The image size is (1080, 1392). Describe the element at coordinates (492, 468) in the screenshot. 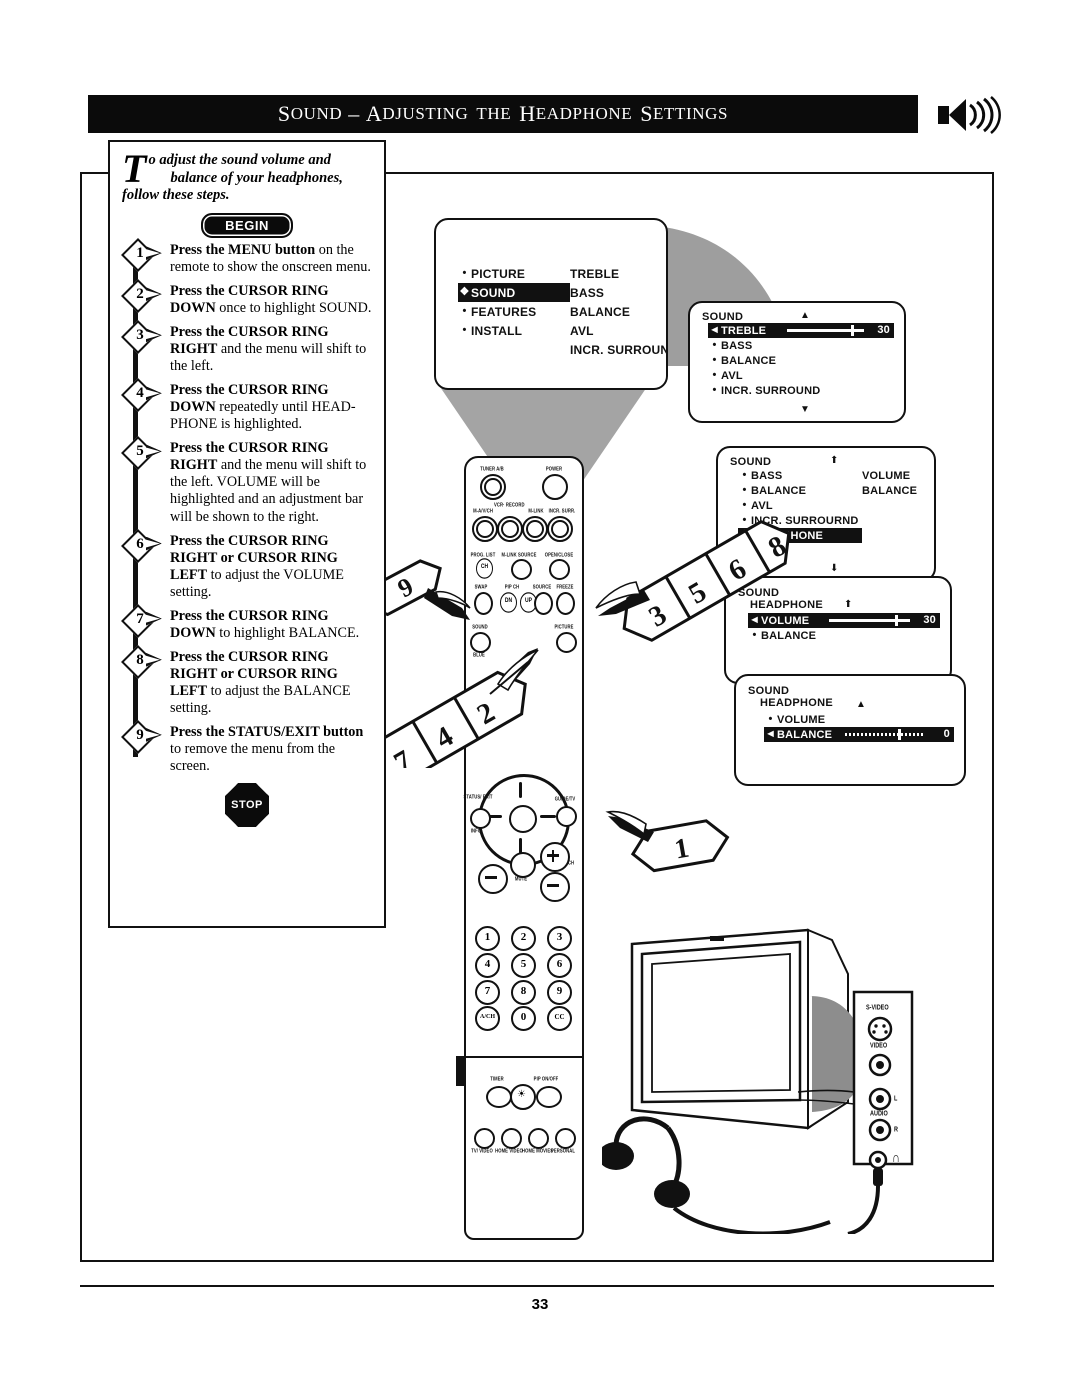

I see `label-tuner-ab: TUNER A/B` at that location.